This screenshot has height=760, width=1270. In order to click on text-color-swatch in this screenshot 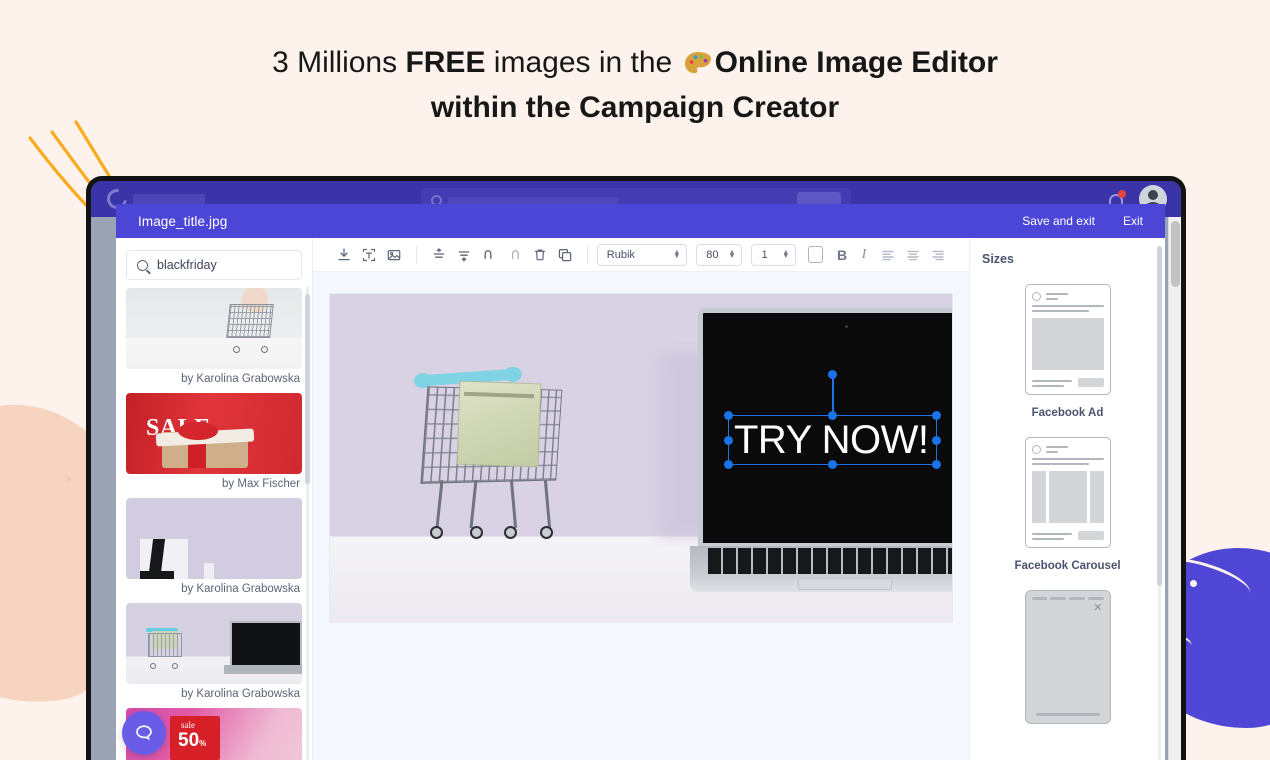, I will do `click(816, 254)`.